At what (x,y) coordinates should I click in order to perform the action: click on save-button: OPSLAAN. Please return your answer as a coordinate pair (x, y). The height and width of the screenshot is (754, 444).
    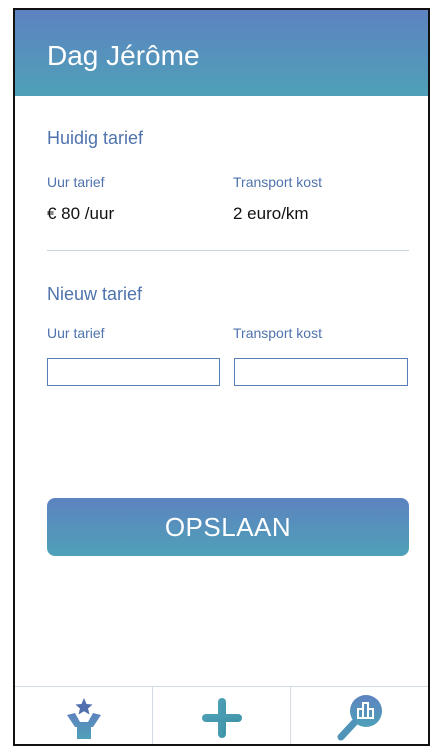
    Looking at the image, I should click on (228, 527).